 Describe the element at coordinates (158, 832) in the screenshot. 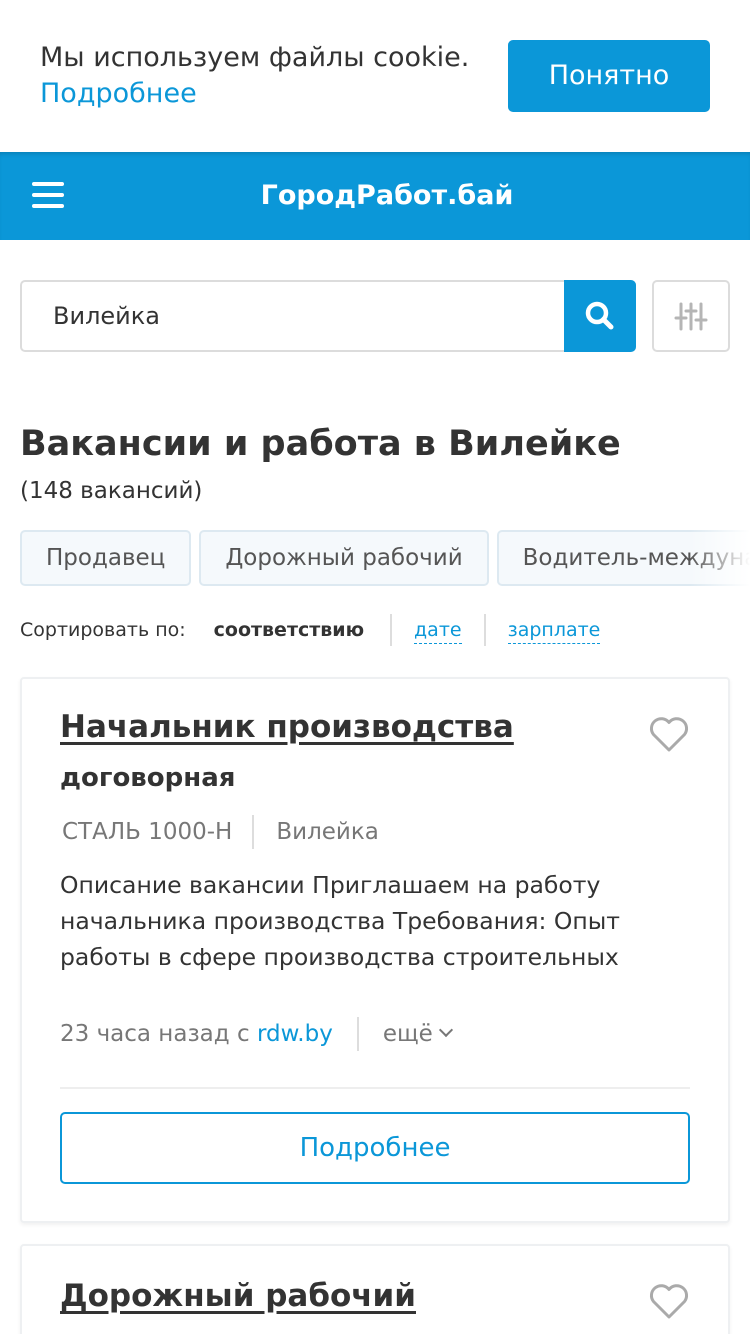

I see `company-name: СТАЛЬ 1000-Н` at that location.